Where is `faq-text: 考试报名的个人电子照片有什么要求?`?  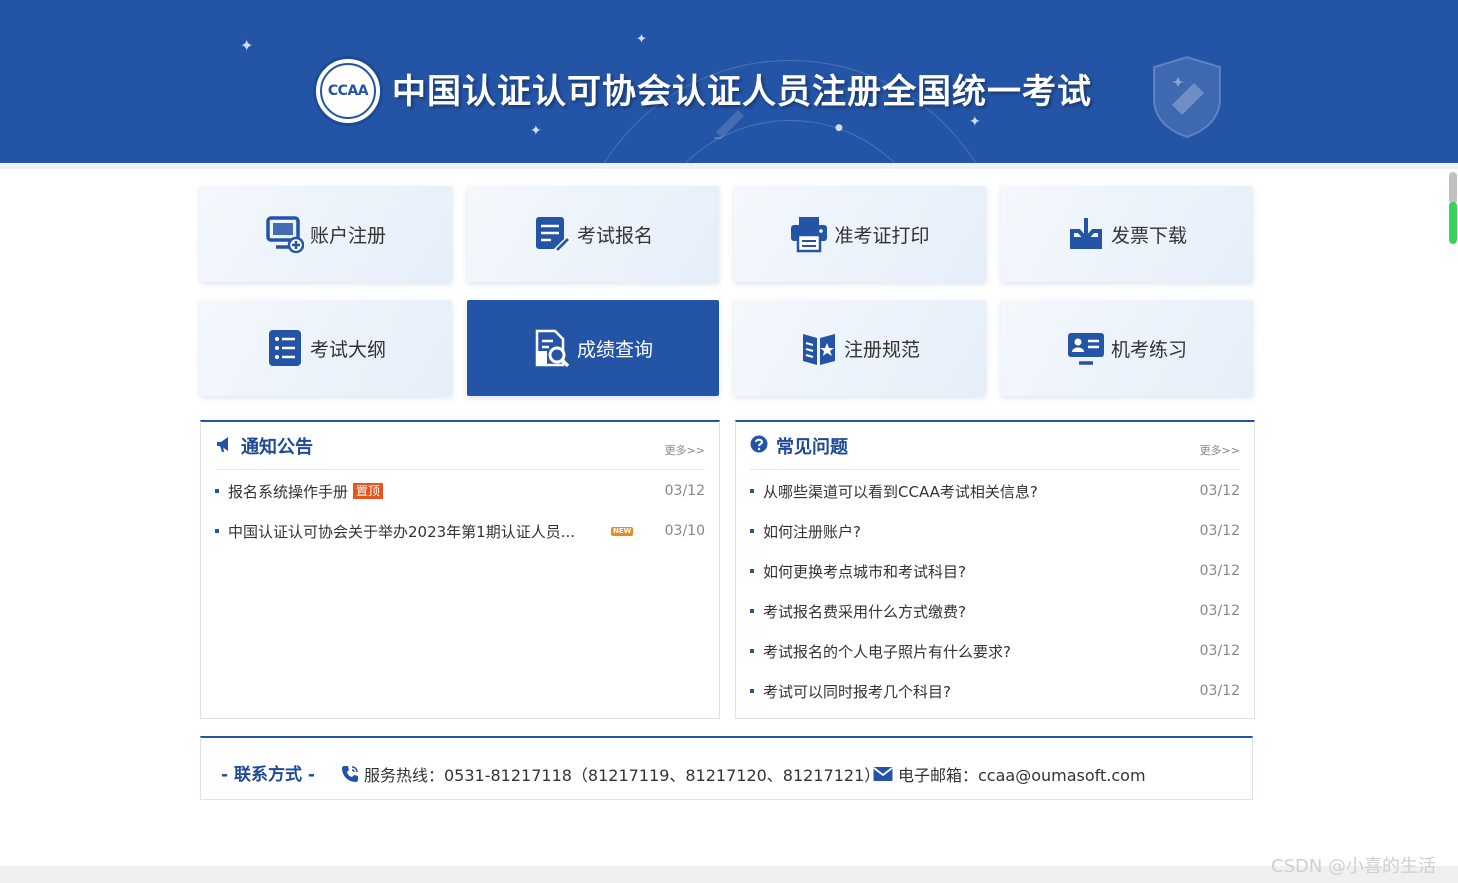
faq-text: 考试报名的个人电子照片有什么要求? is located at coordinates (887, 651).